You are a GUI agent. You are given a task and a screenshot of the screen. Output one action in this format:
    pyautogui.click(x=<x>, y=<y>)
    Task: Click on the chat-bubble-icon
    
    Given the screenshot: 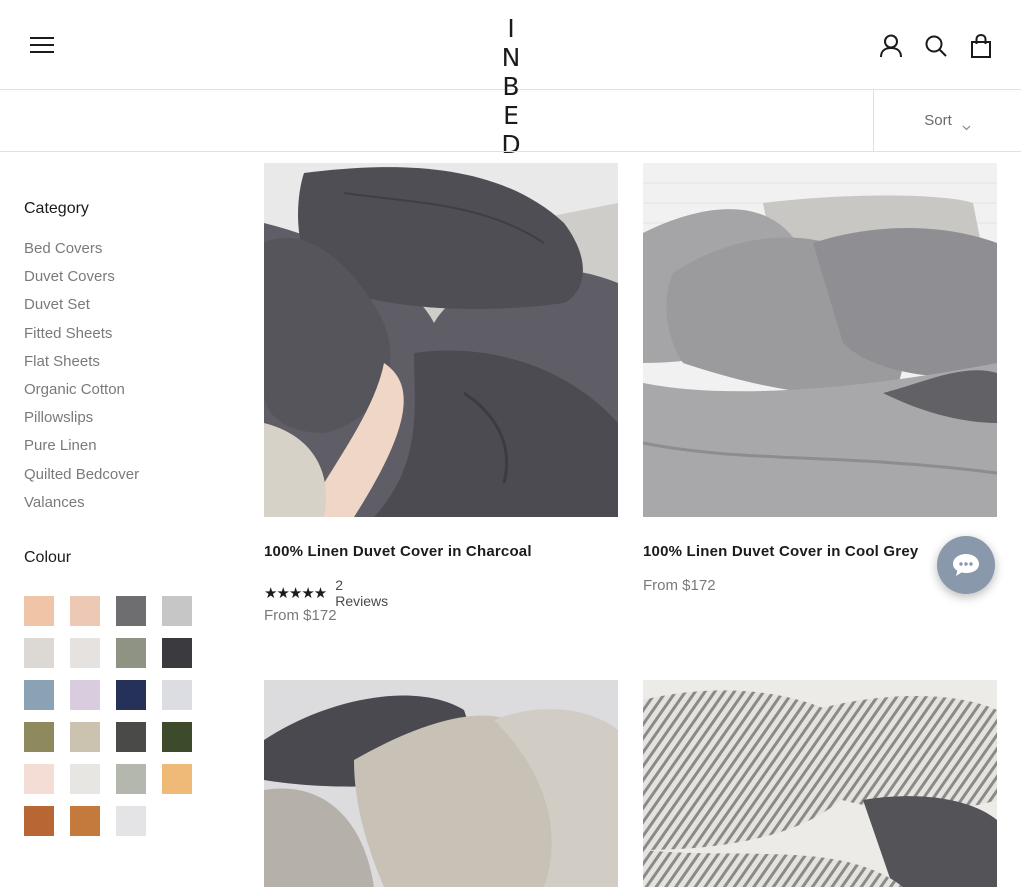 What is the action you would take?
    pyautogui.click(x=966, y=565)
    